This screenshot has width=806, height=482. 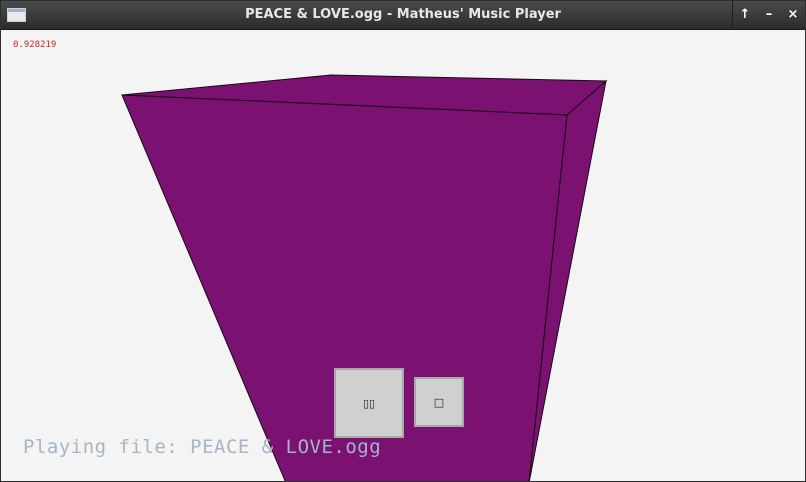 What do you see at coordinates (369, 403) in the screenshot?
I see `play-pause-button: ▯▯` at bounding box center [369, 403].